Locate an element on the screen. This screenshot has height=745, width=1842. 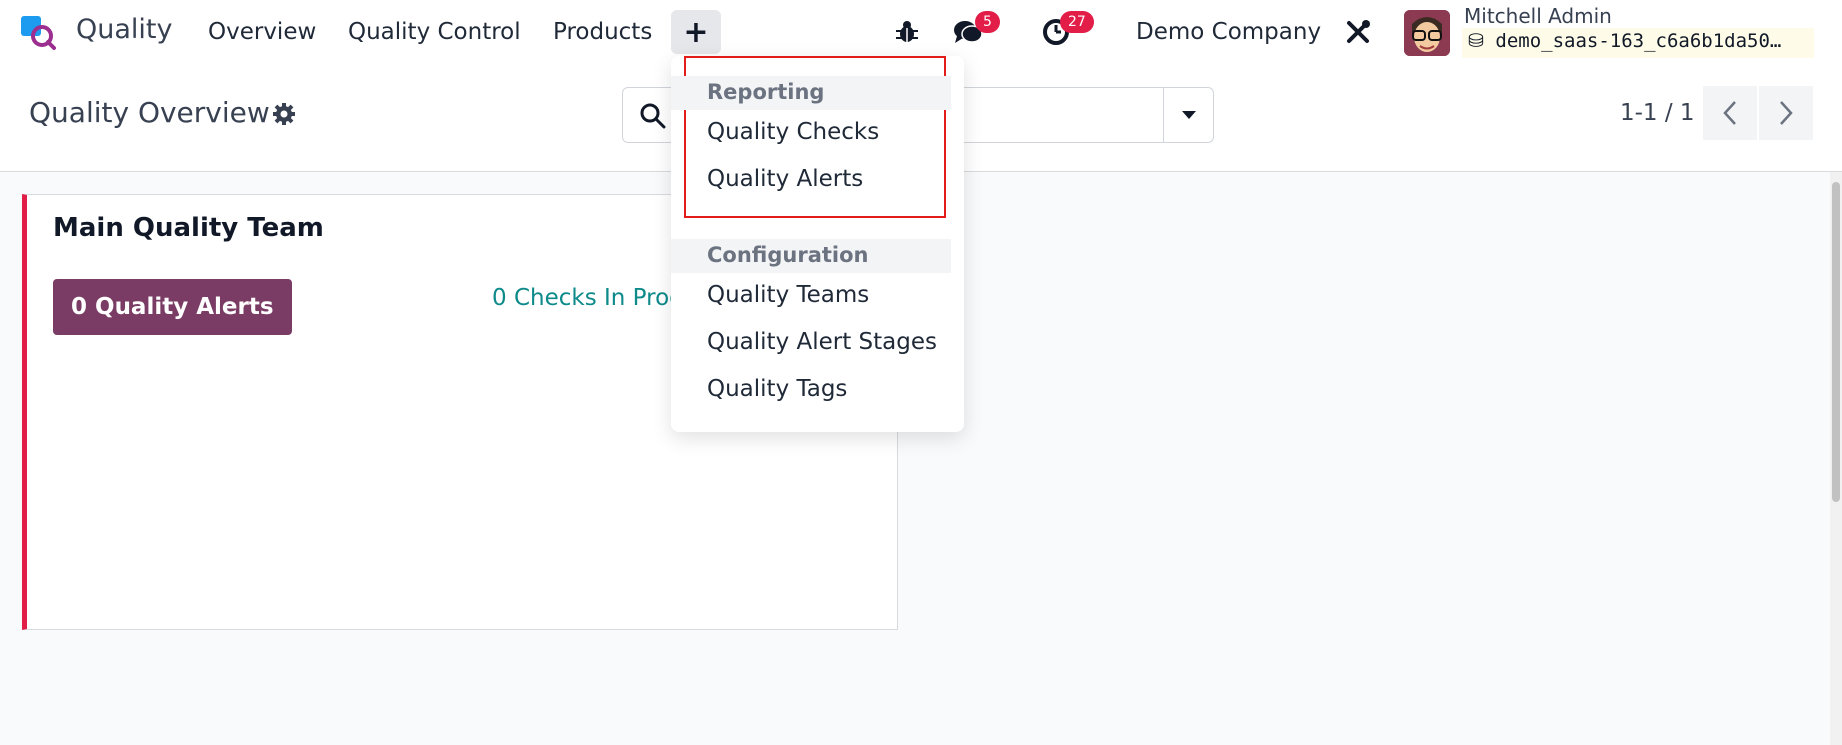
nav-more-button: + is located at coordinates (696, 32).